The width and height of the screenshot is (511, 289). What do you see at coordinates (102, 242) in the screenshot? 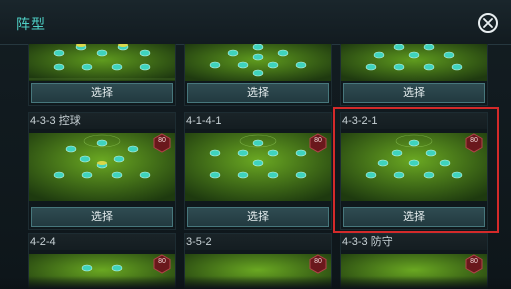
I see `formation-name: 4-2-4` at bounding box center [102, 242].